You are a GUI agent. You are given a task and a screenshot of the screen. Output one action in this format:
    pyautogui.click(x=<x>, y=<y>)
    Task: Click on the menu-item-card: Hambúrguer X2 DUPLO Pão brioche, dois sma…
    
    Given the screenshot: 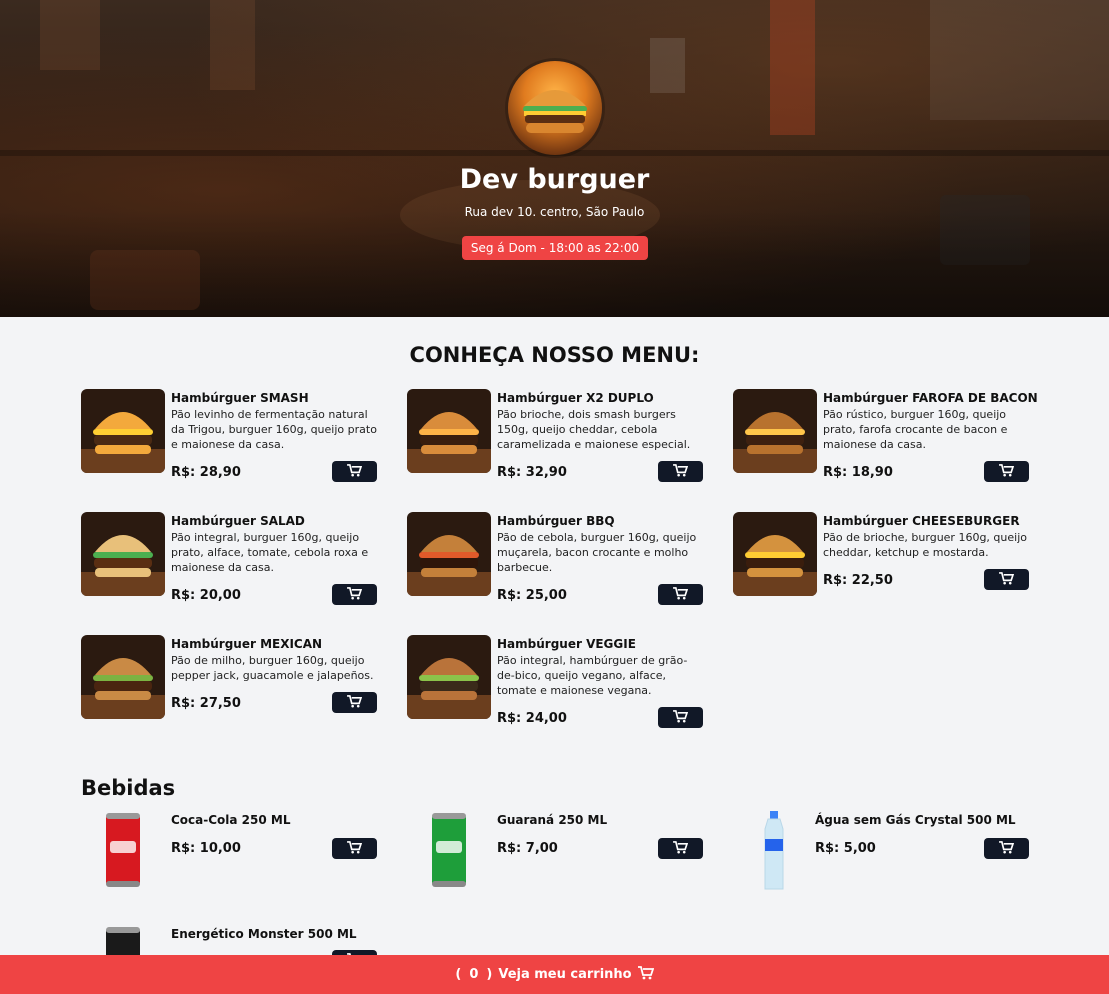 What is the action you would take?
    pyautogui.click(x=555, y=437)
    